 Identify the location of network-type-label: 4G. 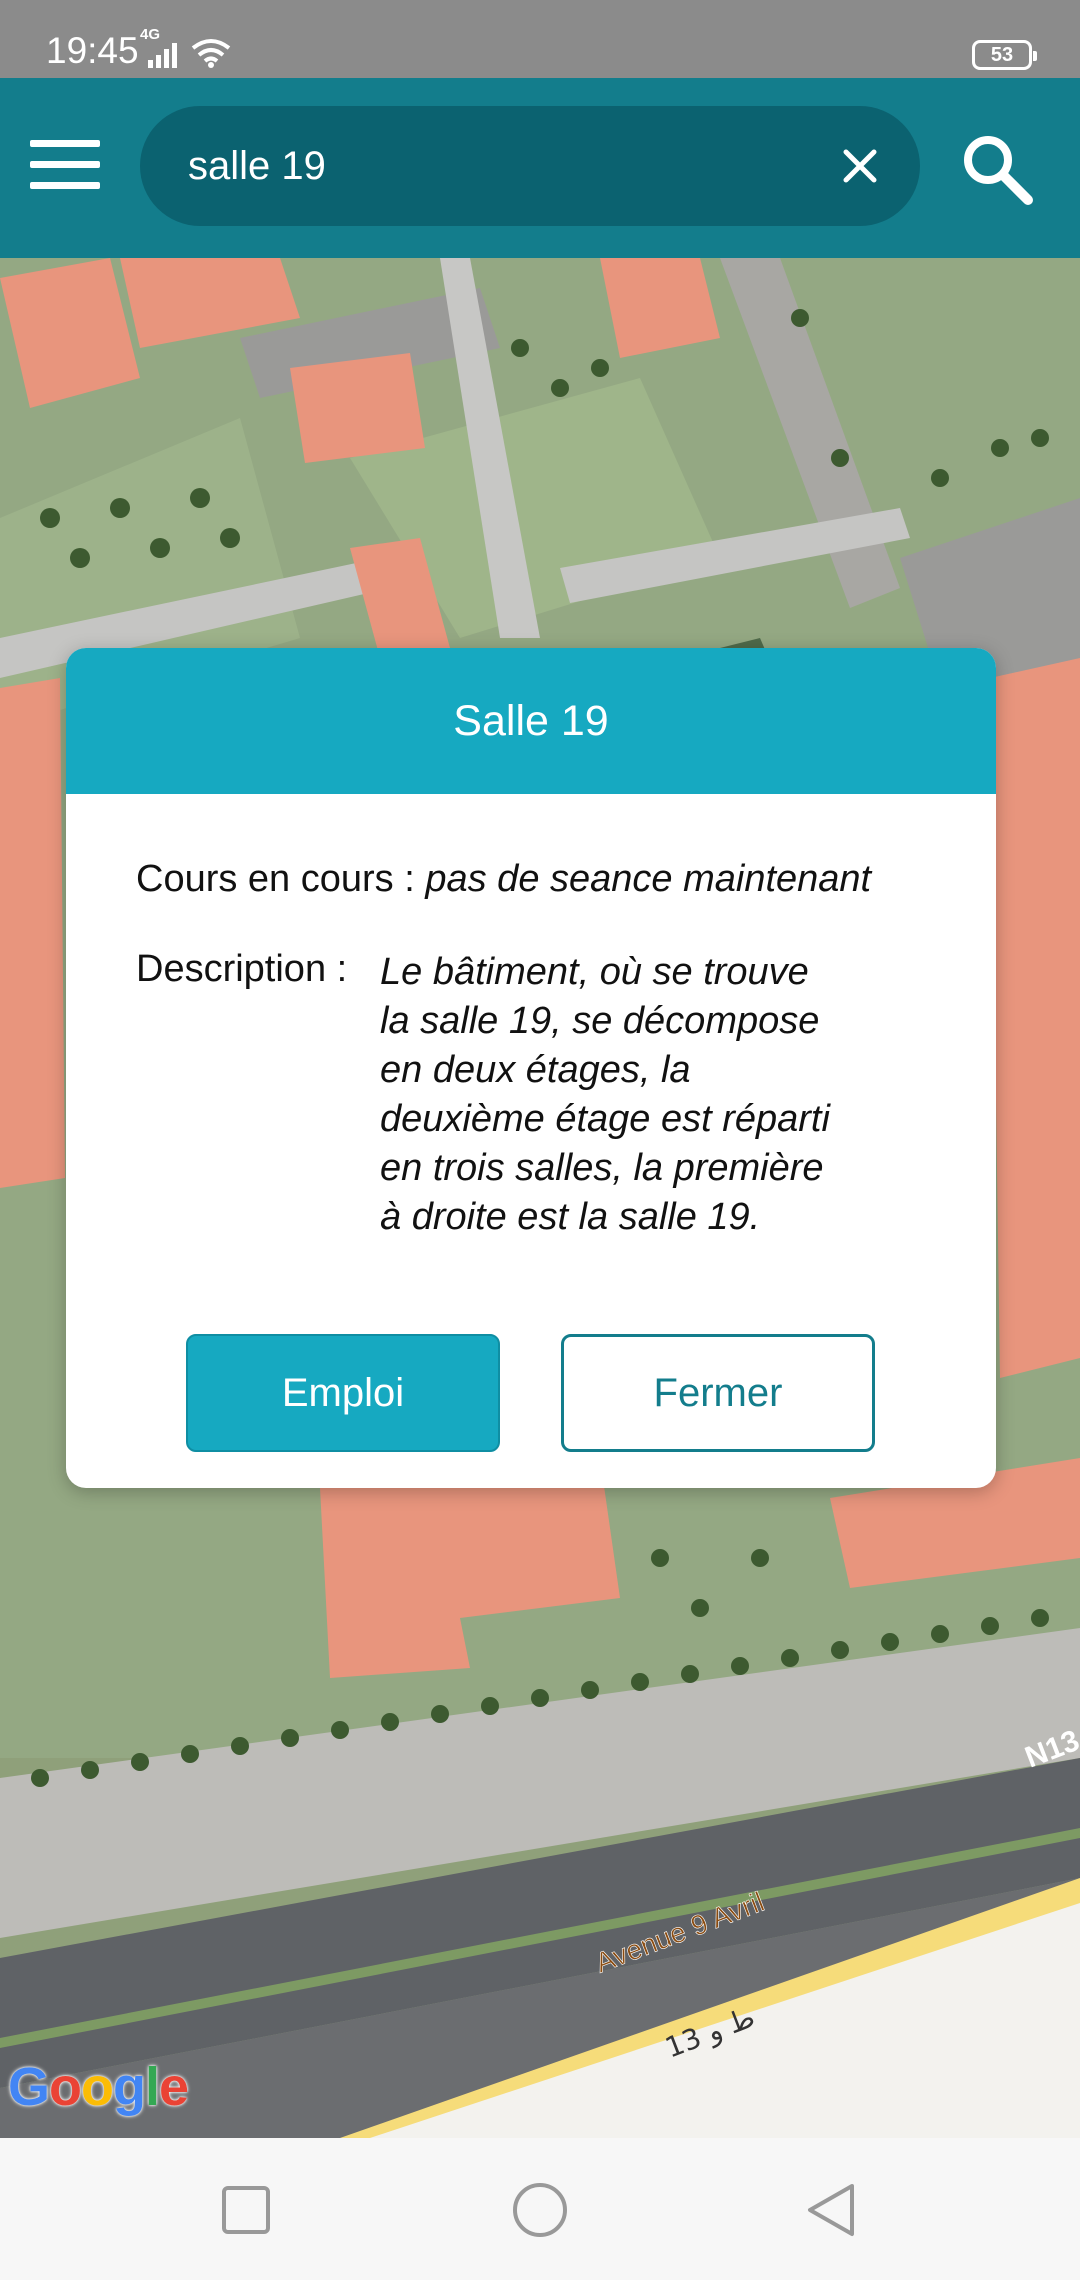
(150, 34).